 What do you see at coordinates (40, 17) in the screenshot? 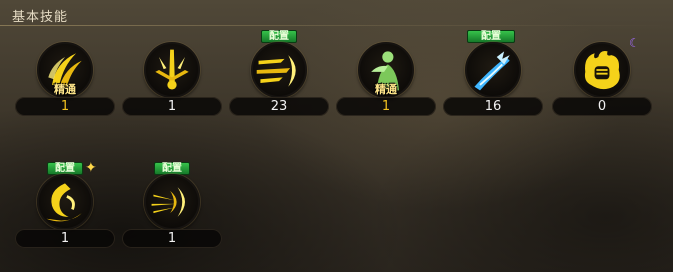
I see `panel-title: 基本技能` at bounding box center [40, 17].